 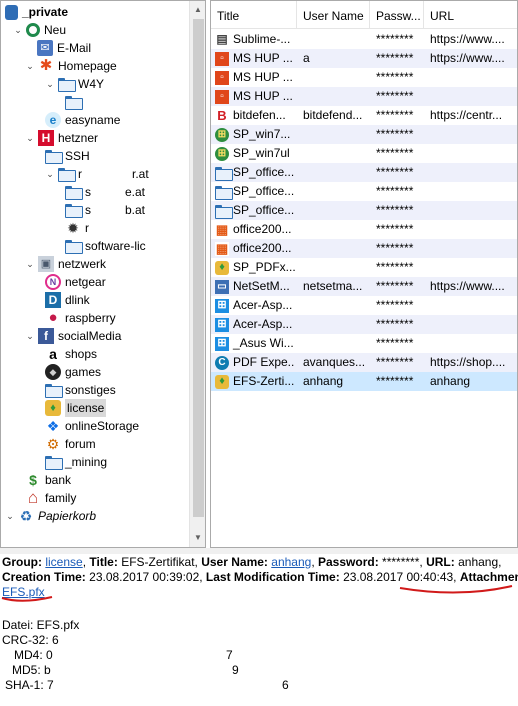 What do you see at coordinates (50, 516) in the screenshot?
I see `tree-node: ⌄ ♻ Papierkorb` at bounding box center [50, 516].